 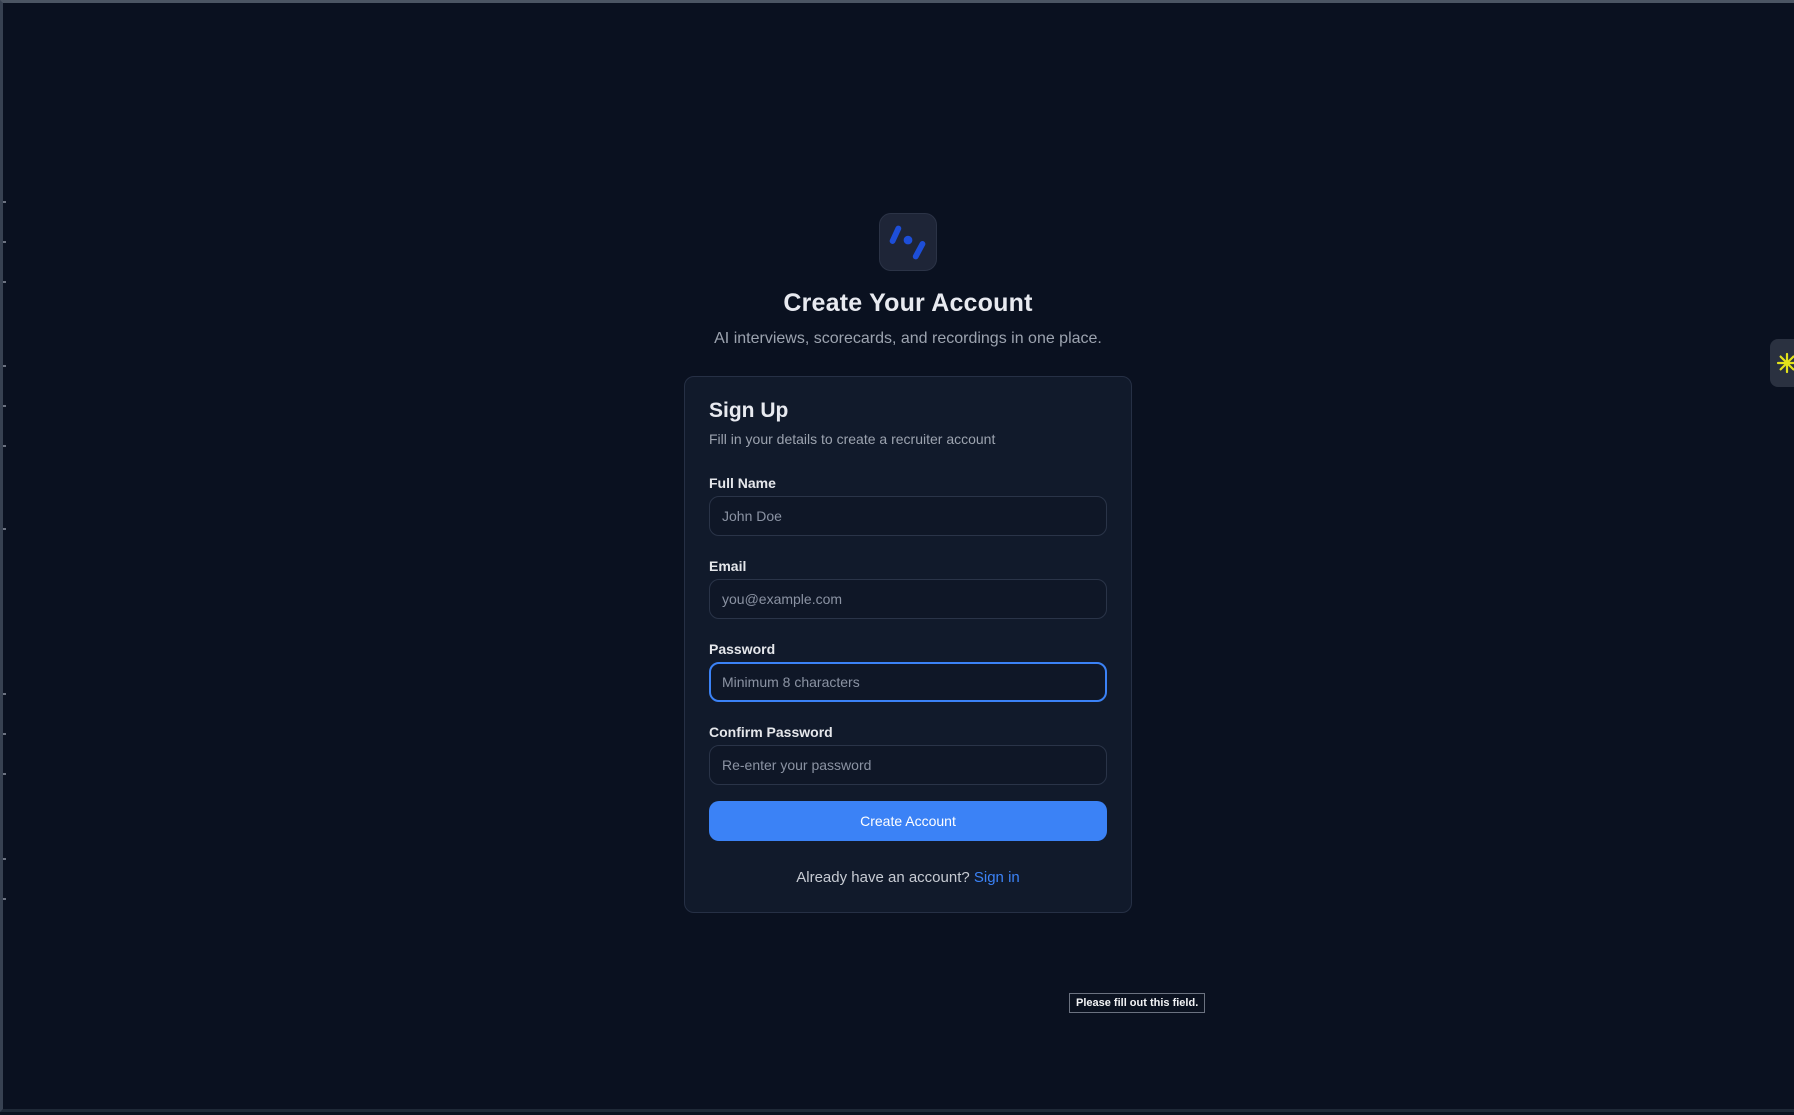 I want to click on side-widget-button, so click(x=1782, y=363).